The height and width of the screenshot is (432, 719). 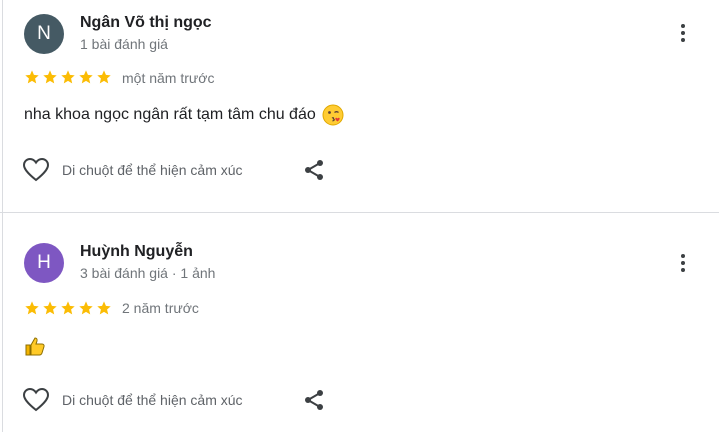 What do you see at coordinates (136, 252) in the screenshot?
I see `reviewer-name: Huỳnh Nguyễn` at bounding box center [136, 252].